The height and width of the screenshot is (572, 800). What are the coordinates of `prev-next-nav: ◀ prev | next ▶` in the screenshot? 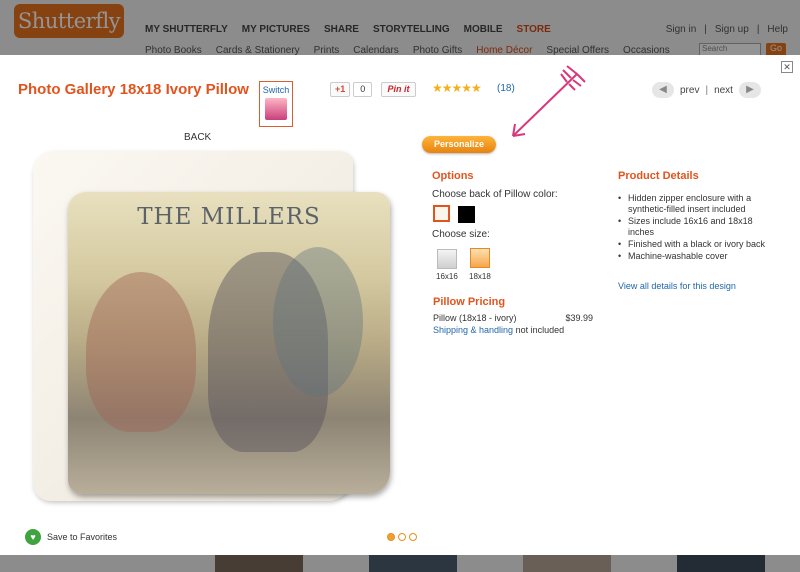 It's located at (706, 90).